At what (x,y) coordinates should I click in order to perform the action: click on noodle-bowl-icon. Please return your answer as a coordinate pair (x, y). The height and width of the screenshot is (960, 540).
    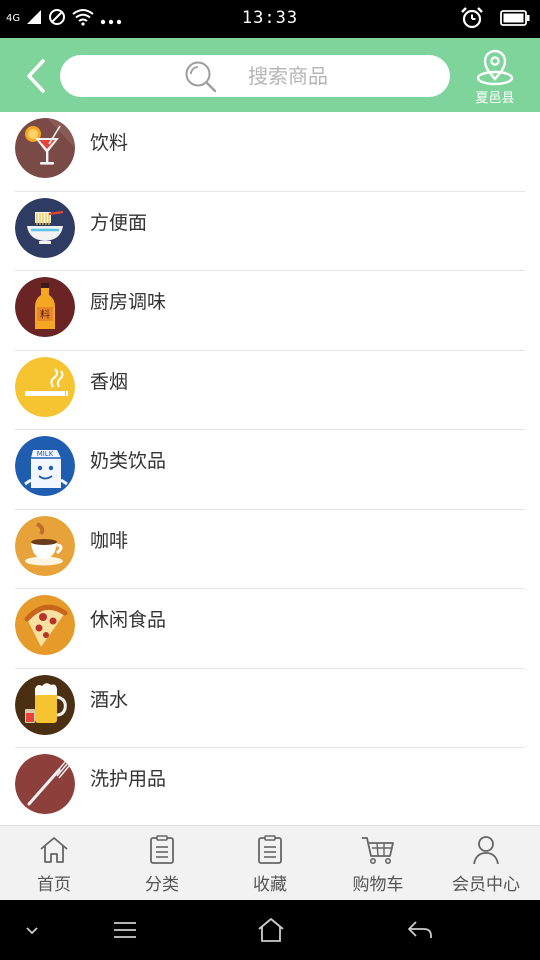
    Looking at the image, I should click on (45, 227).